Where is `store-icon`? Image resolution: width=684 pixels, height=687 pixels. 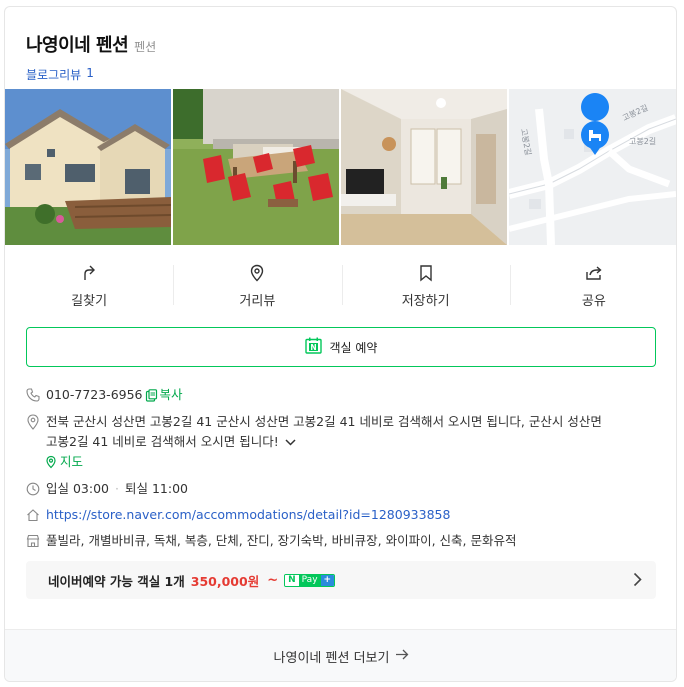 store-icon is located at coordinates (36, 541).